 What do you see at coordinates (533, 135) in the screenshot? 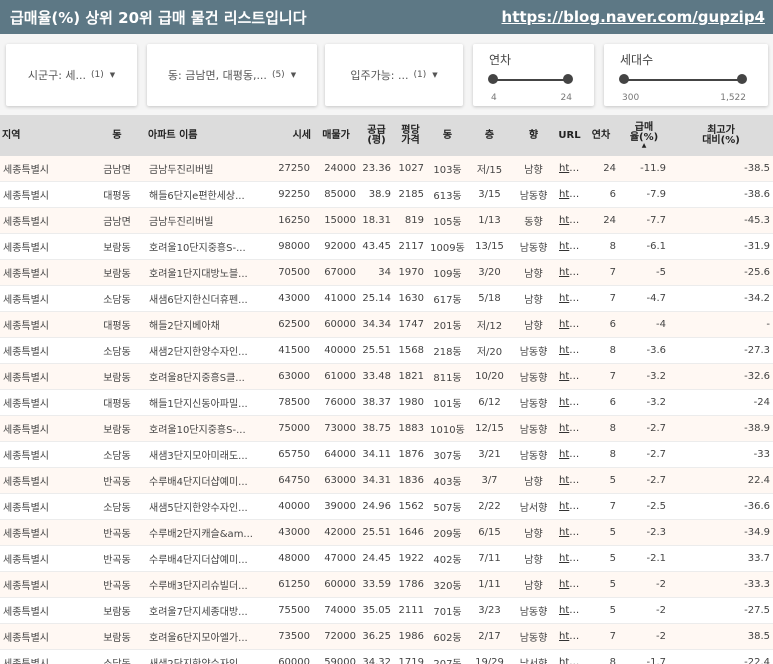
I see `column-header-direction: 향` at bounding box center [533, 135].